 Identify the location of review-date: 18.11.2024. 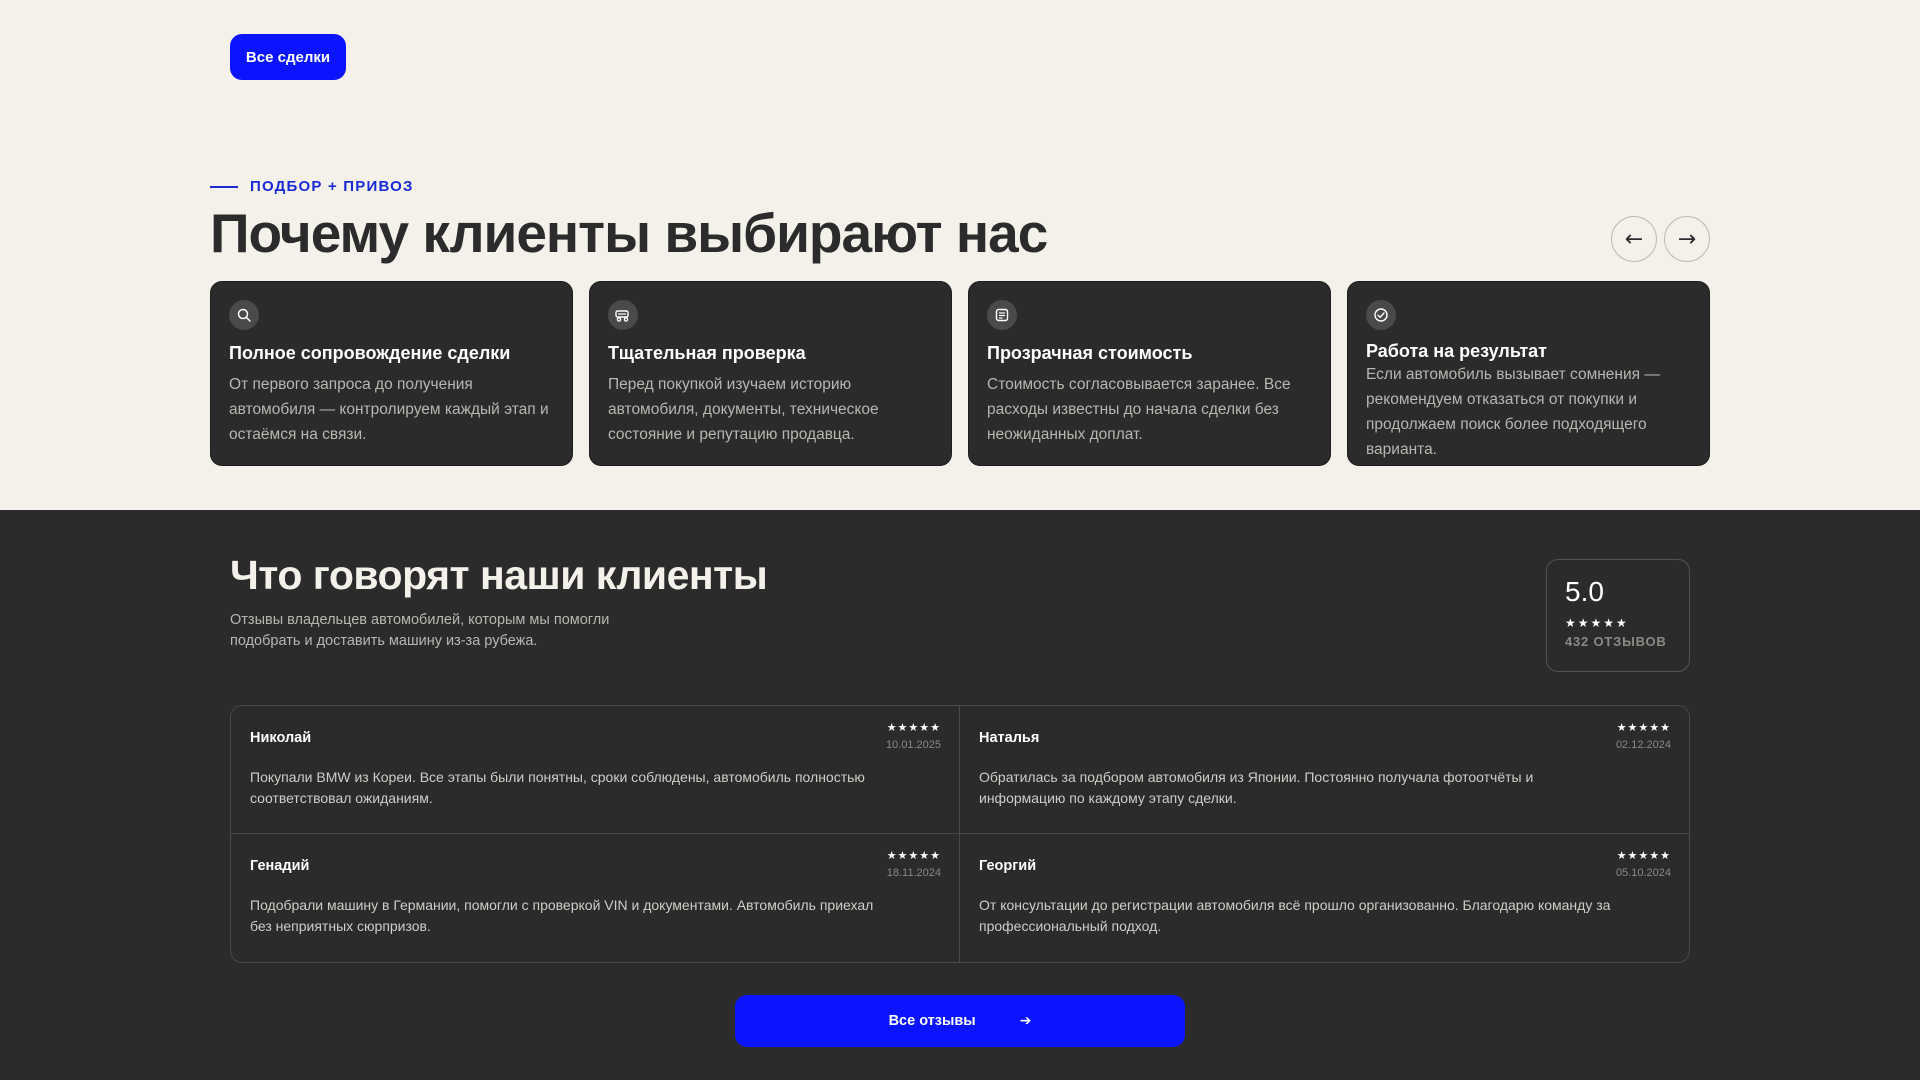
(913, 873).